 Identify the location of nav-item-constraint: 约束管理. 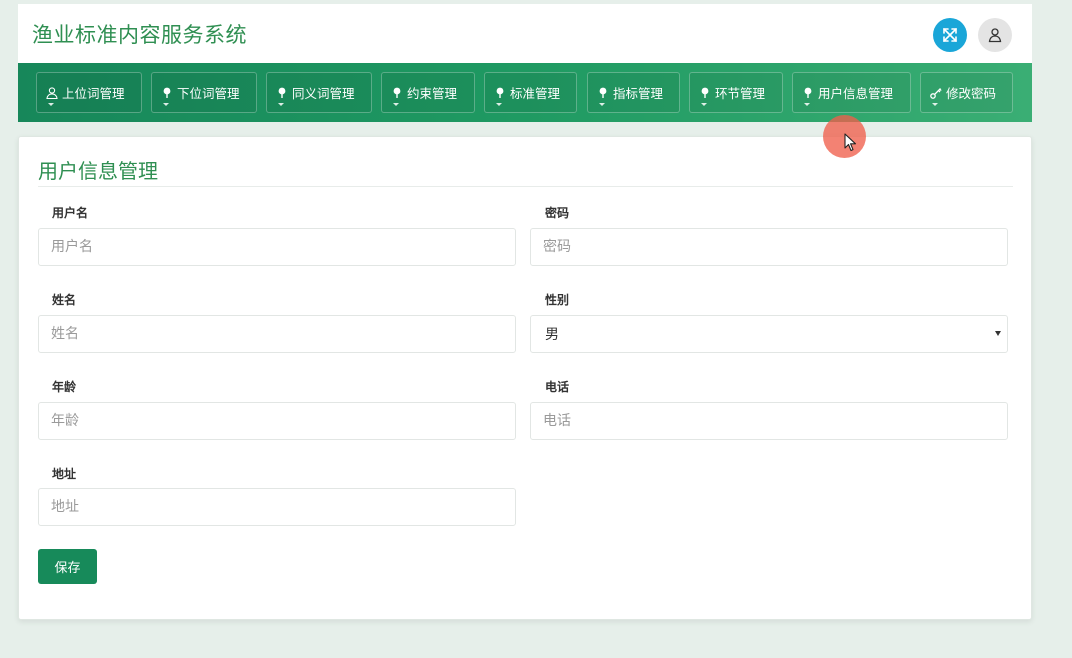
(428, 92).